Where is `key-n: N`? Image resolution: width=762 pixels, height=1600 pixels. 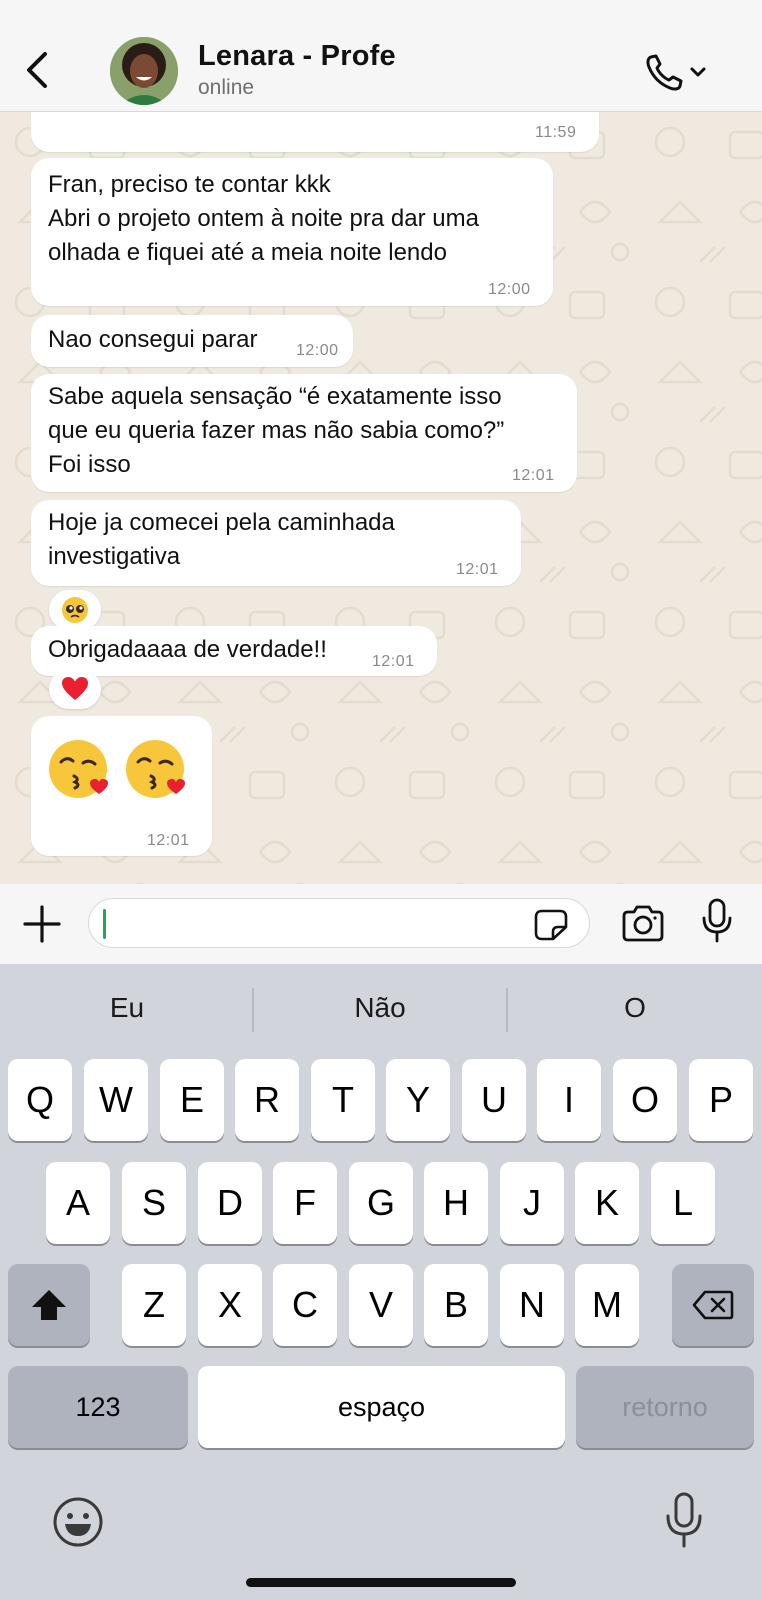
key-n: N is located at coordinates (532, 1305).